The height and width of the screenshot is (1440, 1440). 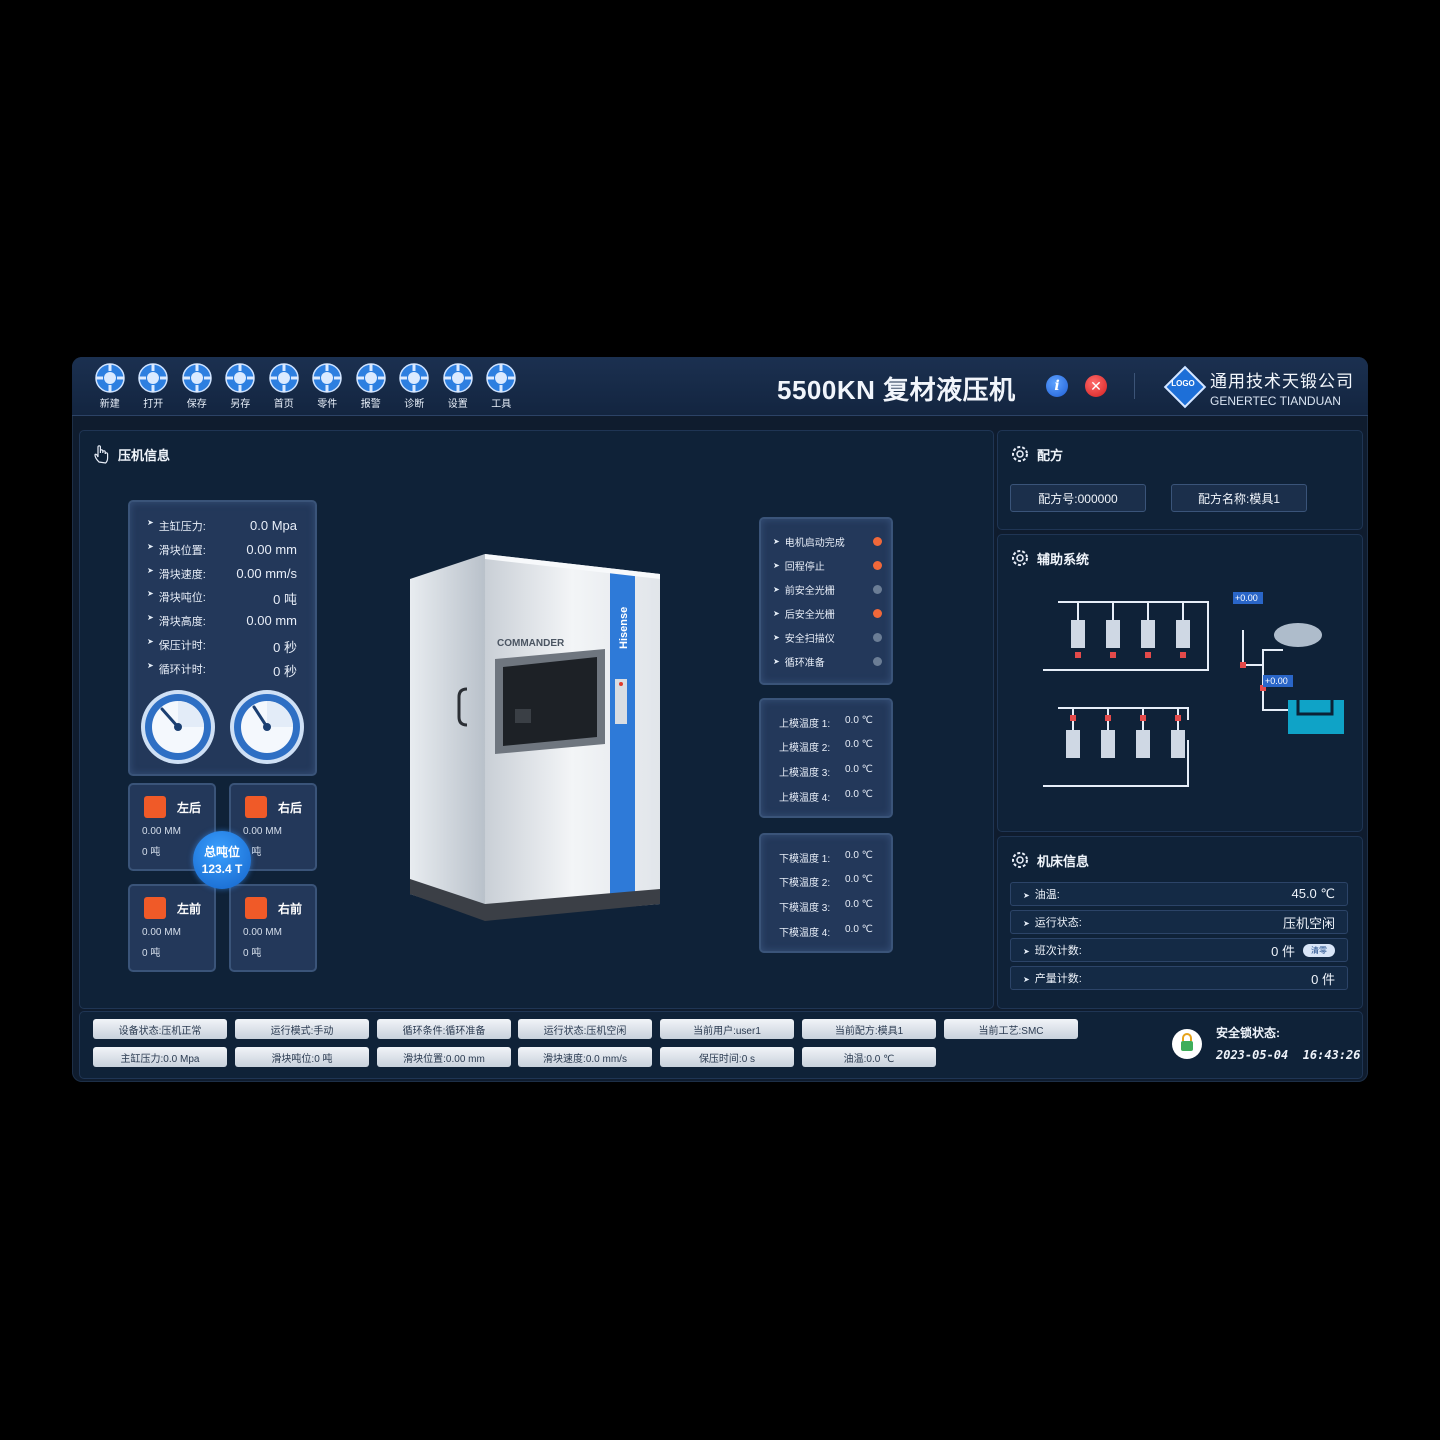 I want to click on lock-status-icon, so click(x=1187, y=1044).